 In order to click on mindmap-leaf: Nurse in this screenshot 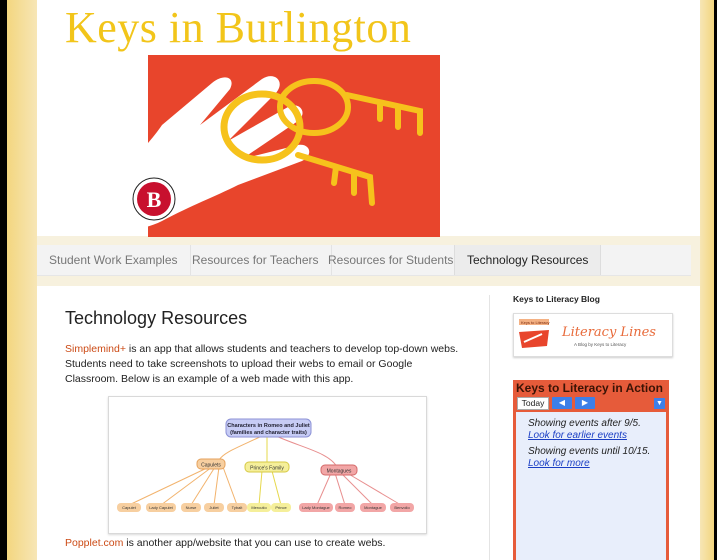, I will do `click(191, 507)`.